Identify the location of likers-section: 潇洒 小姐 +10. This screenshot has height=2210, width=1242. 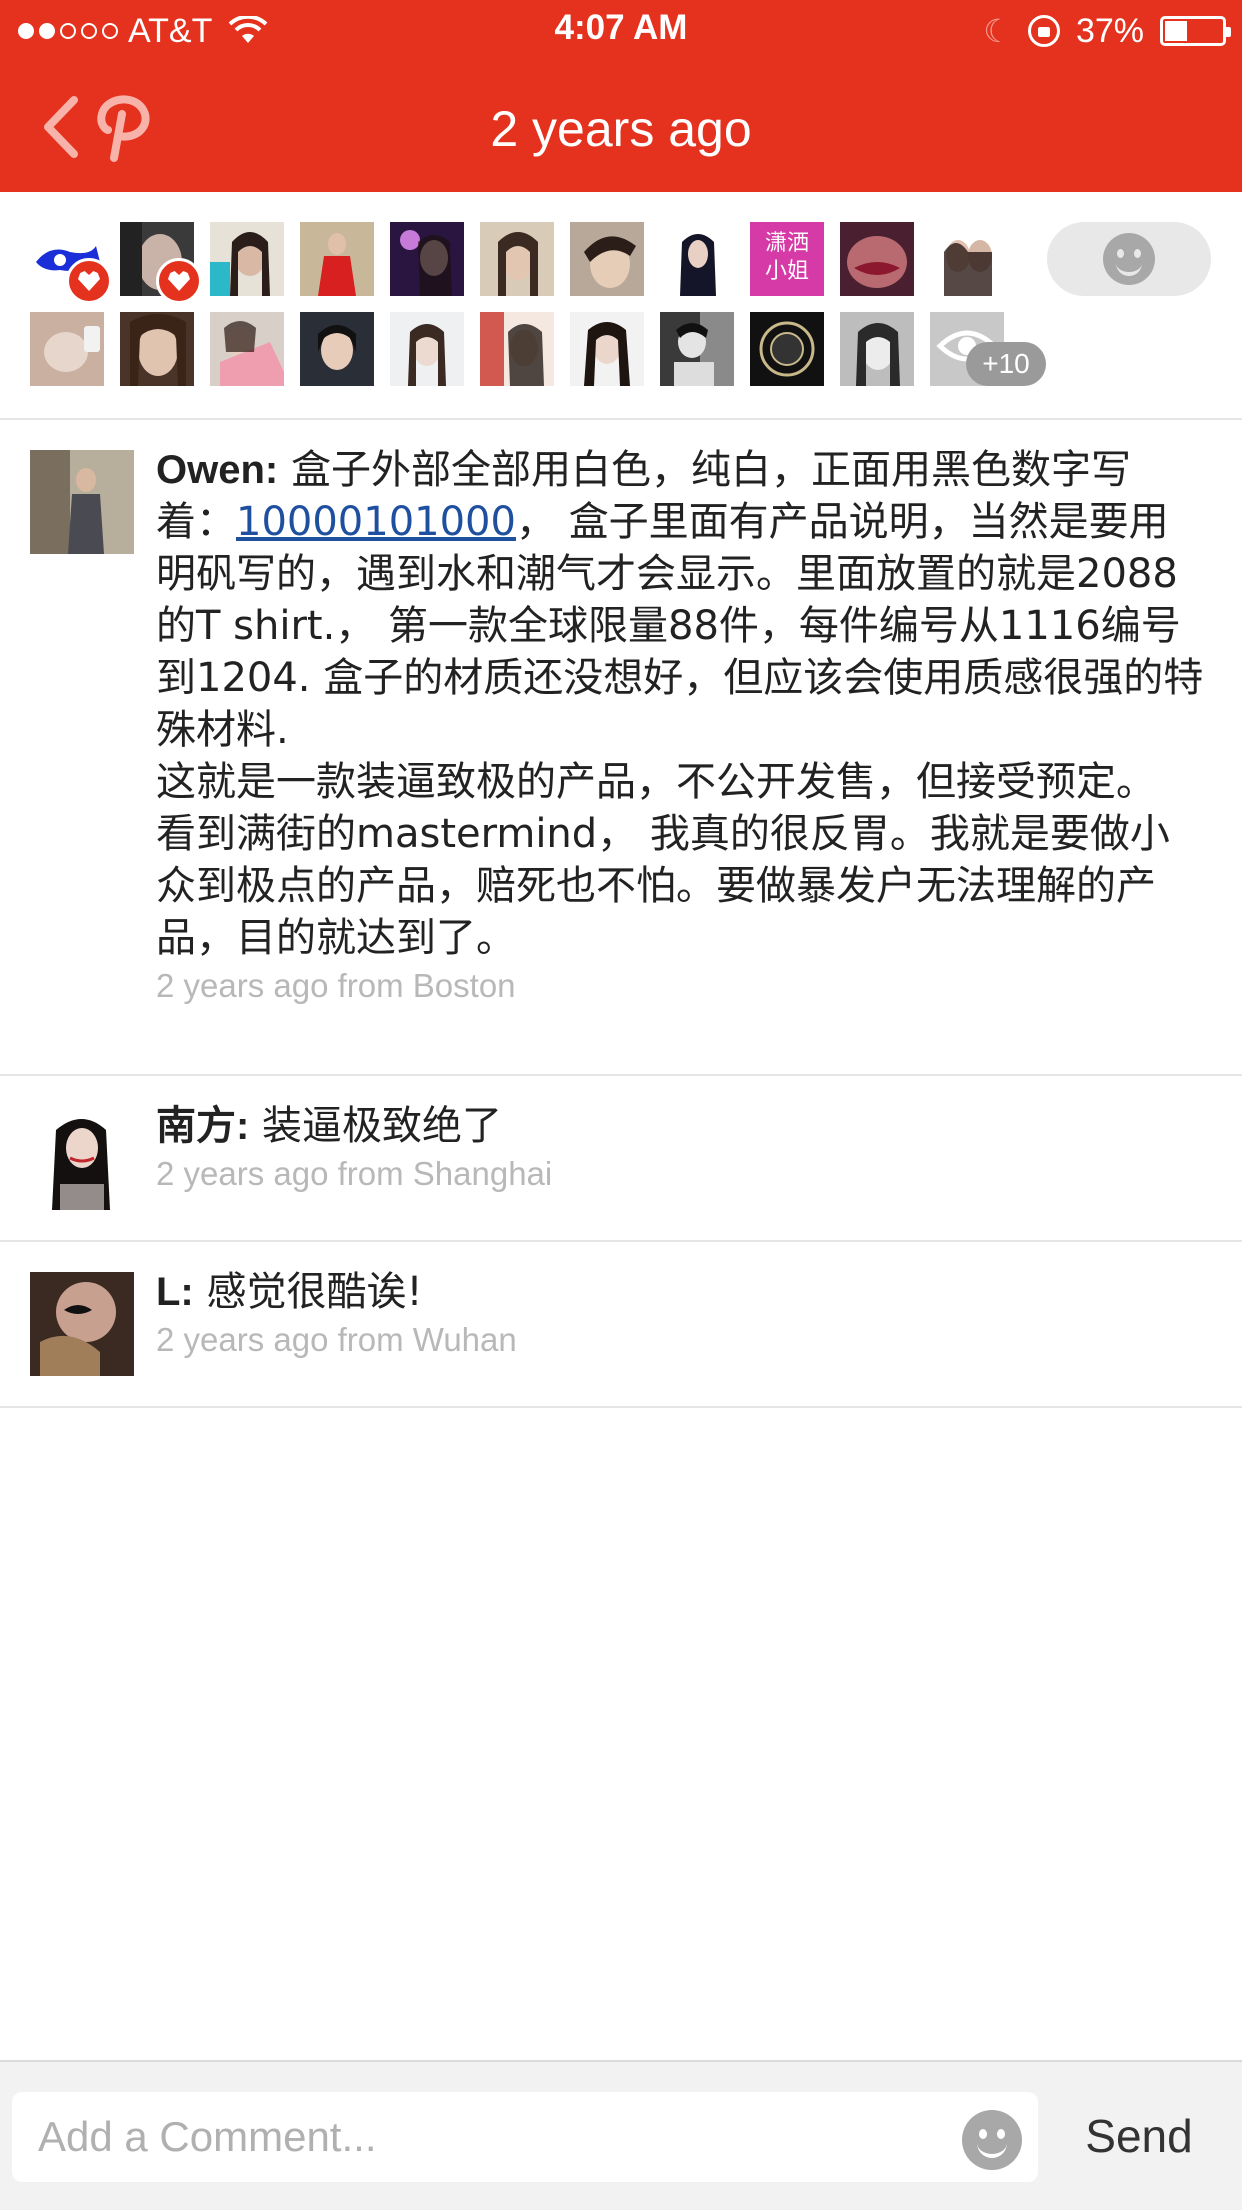
(621, 306).